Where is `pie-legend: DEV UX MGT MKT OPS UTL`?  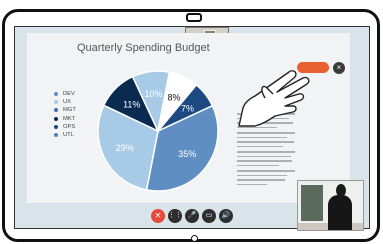
pie-legend: DEV UX MGT MKT OPS UTL is located at coordinates (65, 114).